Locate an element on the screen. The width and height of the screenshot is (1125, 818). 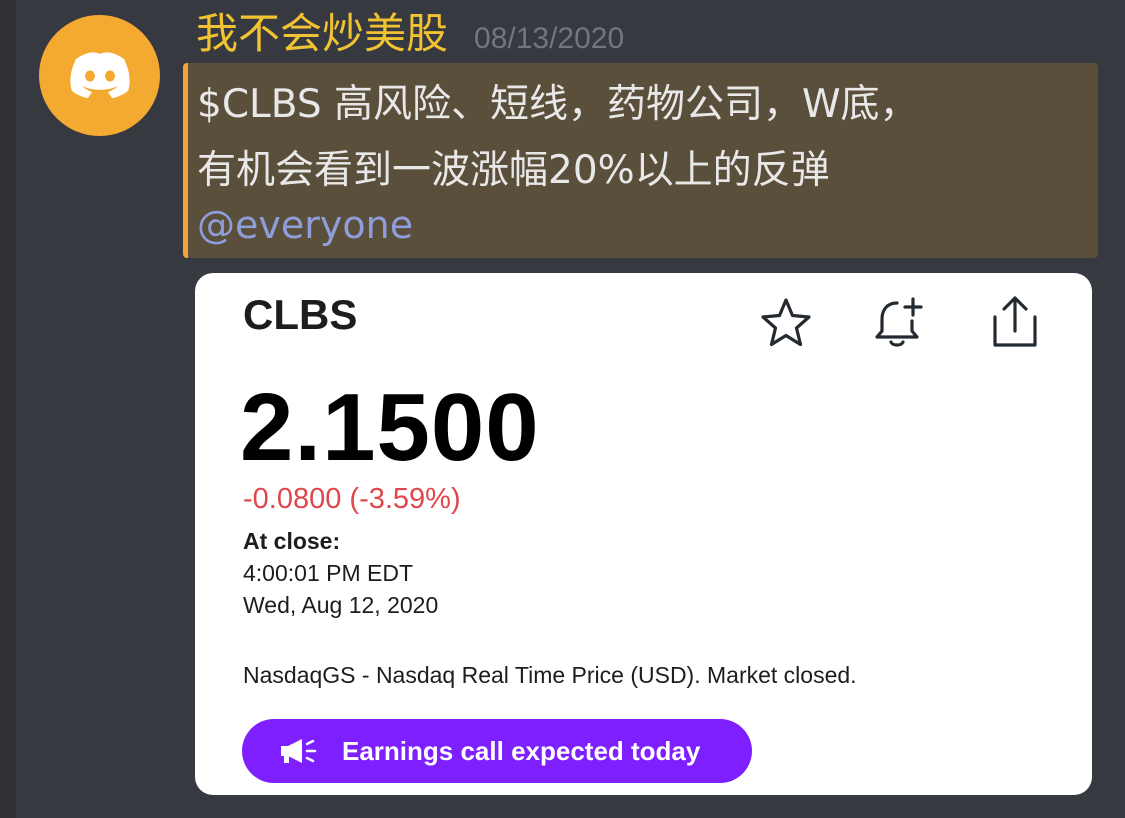
message-text-line-1: $CLBS 高风险、短线，药物公司，W底， is located at coordinates (558, 104).